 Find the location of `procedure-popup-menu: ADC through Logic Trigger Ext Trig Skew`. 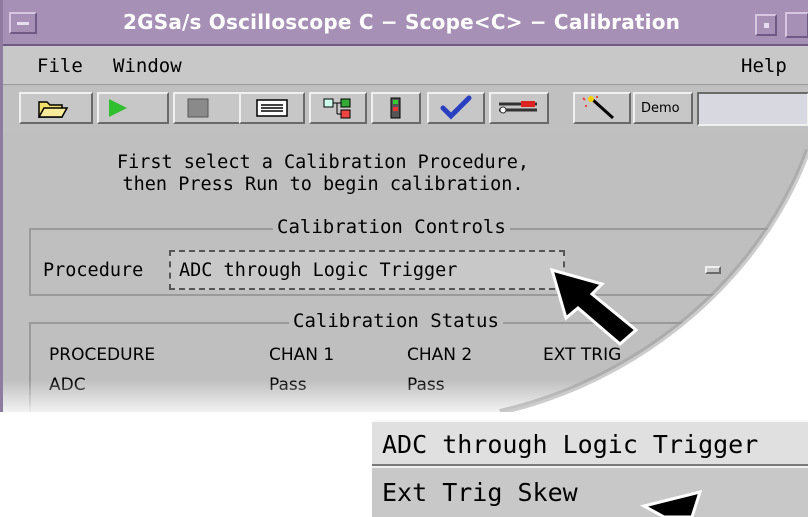

procedure-popup-menu: ADC through Logic Trigger Ext Trig Skew is located at coordinates (590, 468).